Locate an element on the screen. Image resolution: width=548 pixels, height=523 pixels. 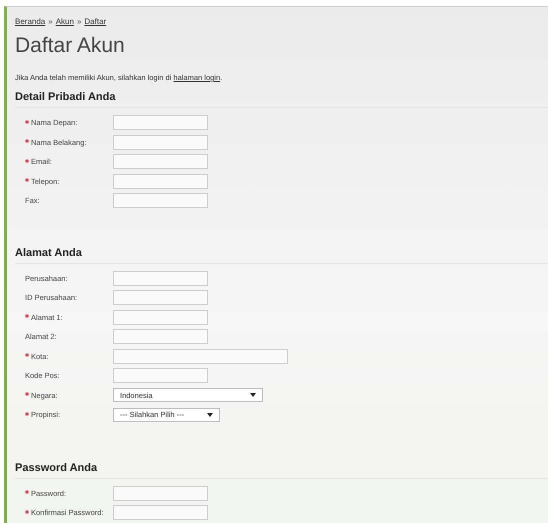
breadcrumb-link: Daftar is located at coordinates (95, 21).